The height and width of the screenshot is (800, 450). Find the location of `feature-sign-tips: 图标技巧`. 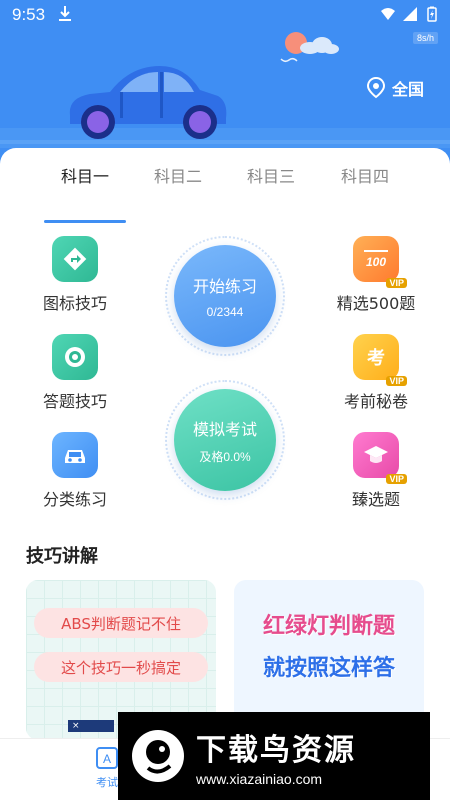

feature-sign-tips: 图标技巧 is located at coordinates (75, 275).